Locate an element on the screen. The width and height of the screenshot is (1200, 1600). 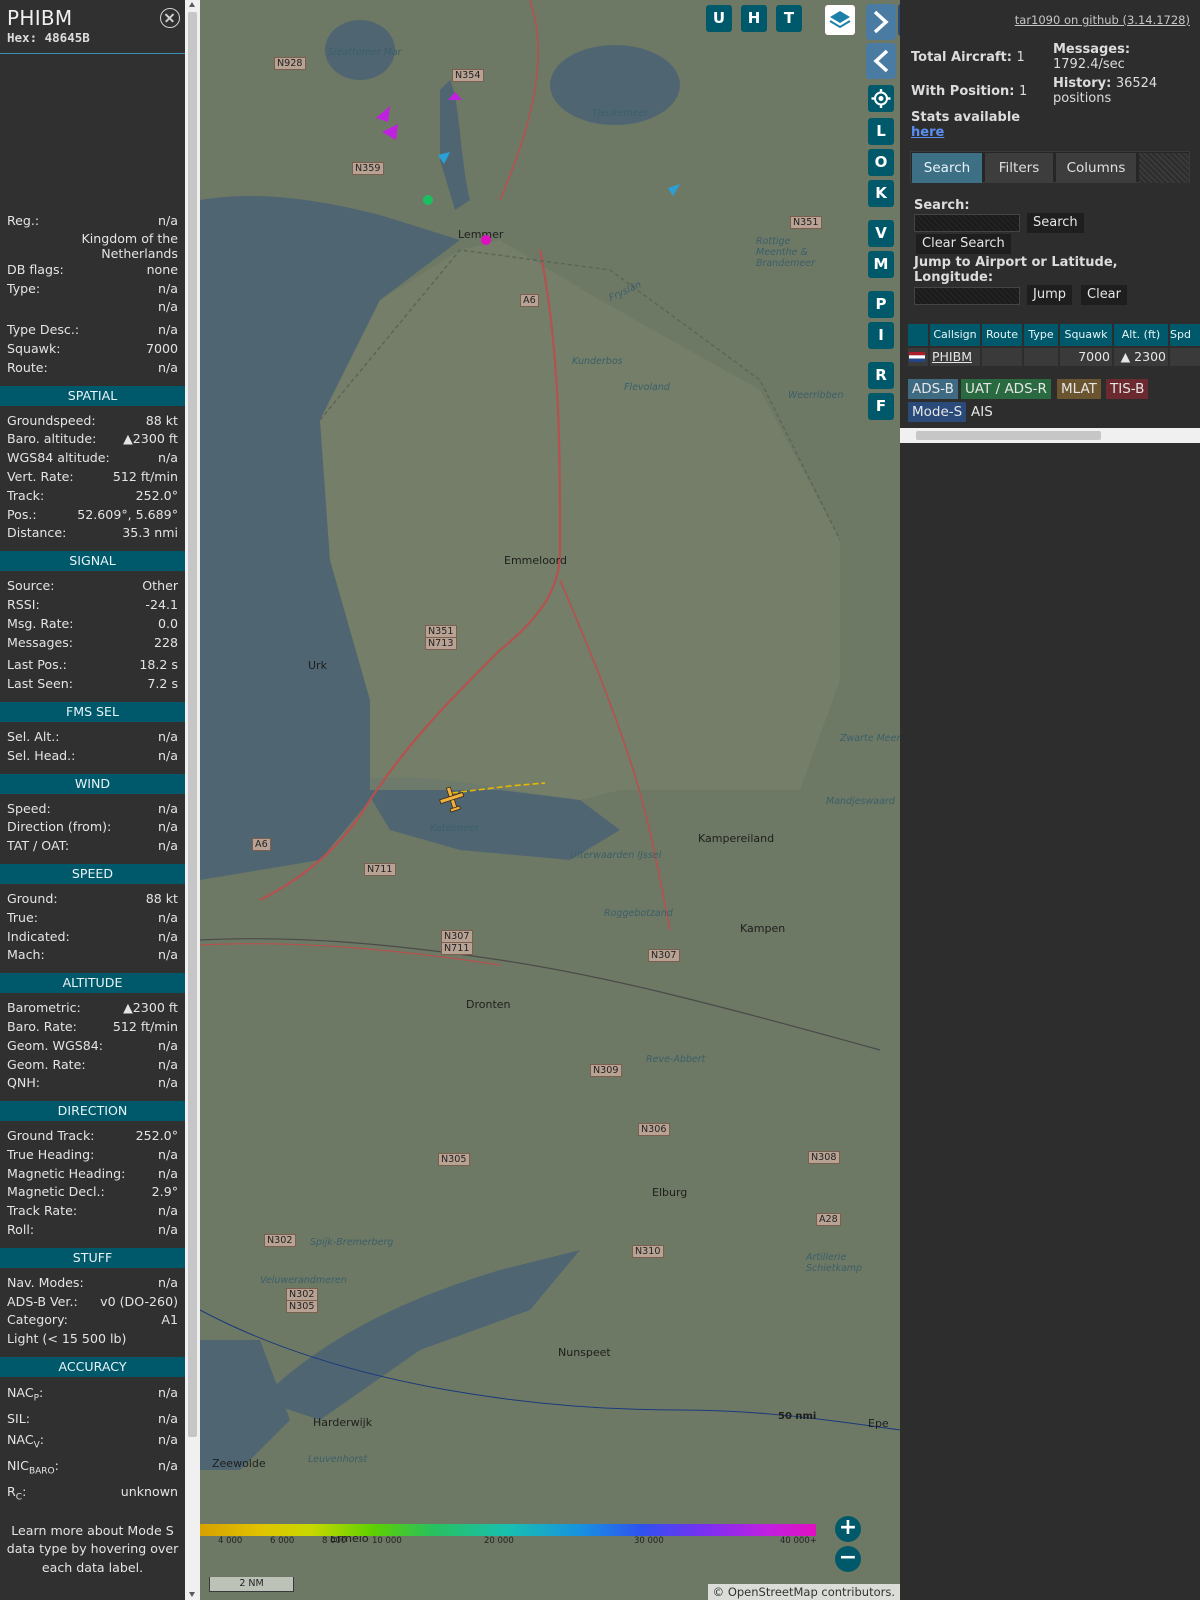
map-button-v: V is located at coordinates (881, 233).